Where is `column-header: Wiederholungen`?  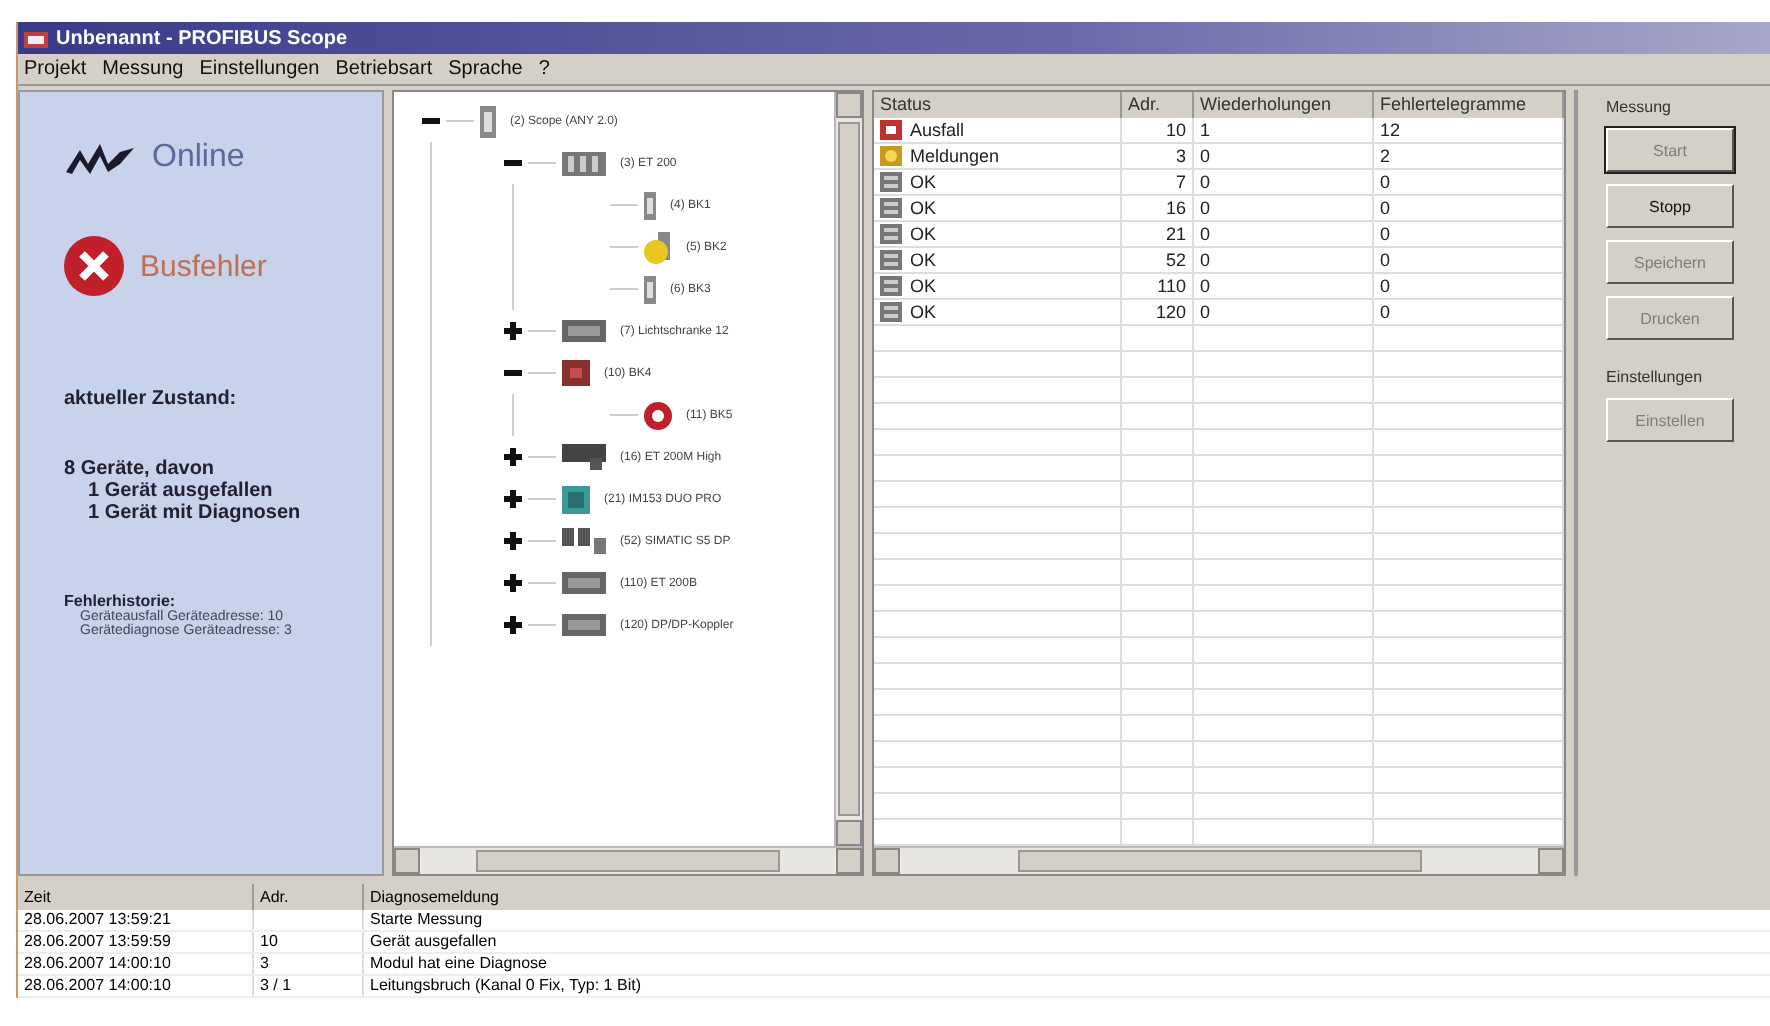 column-header: Wiederholungen is located at coordinates (1284, 105).